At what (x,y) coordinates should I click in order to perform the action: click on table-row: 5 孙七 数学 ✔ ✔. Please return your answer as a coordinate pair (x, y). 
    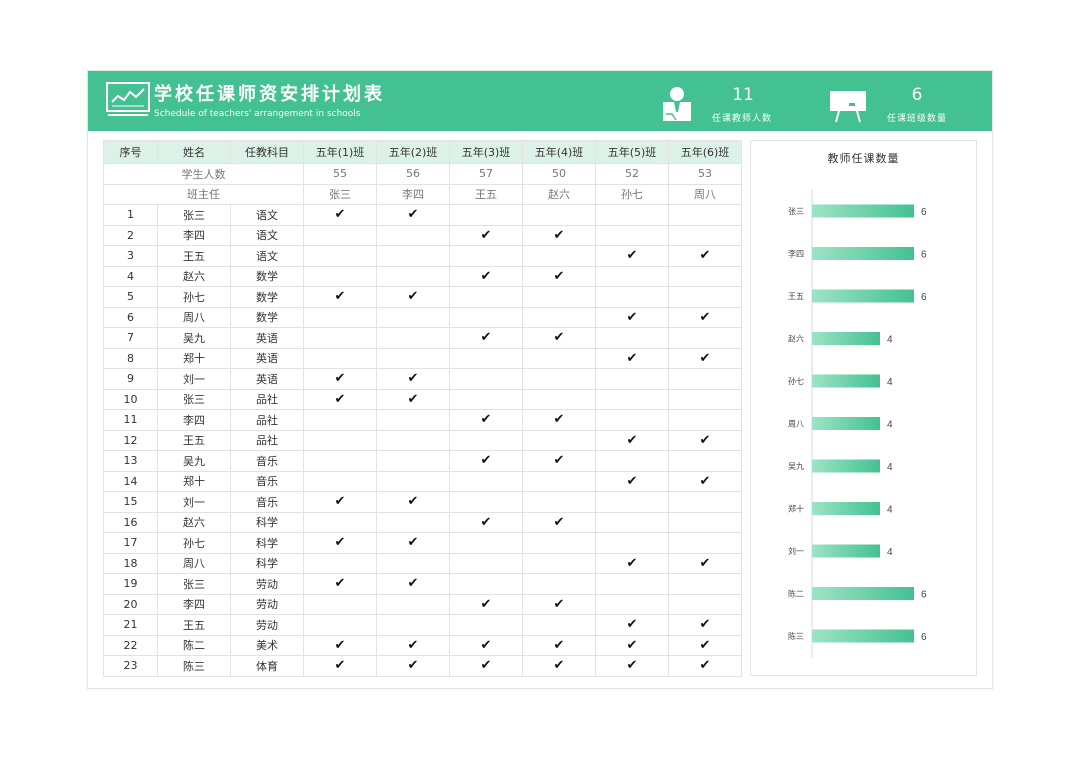
    Looking at the image, I should click on (422, 297).